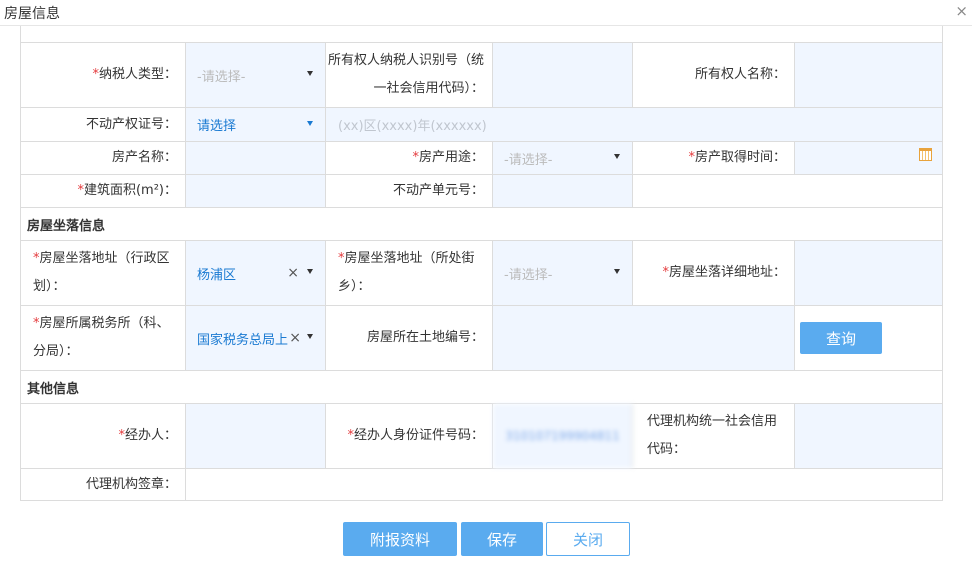 The image size is (972, 566). I want to click on section-header-other: 其他信息, so click(481, 387).